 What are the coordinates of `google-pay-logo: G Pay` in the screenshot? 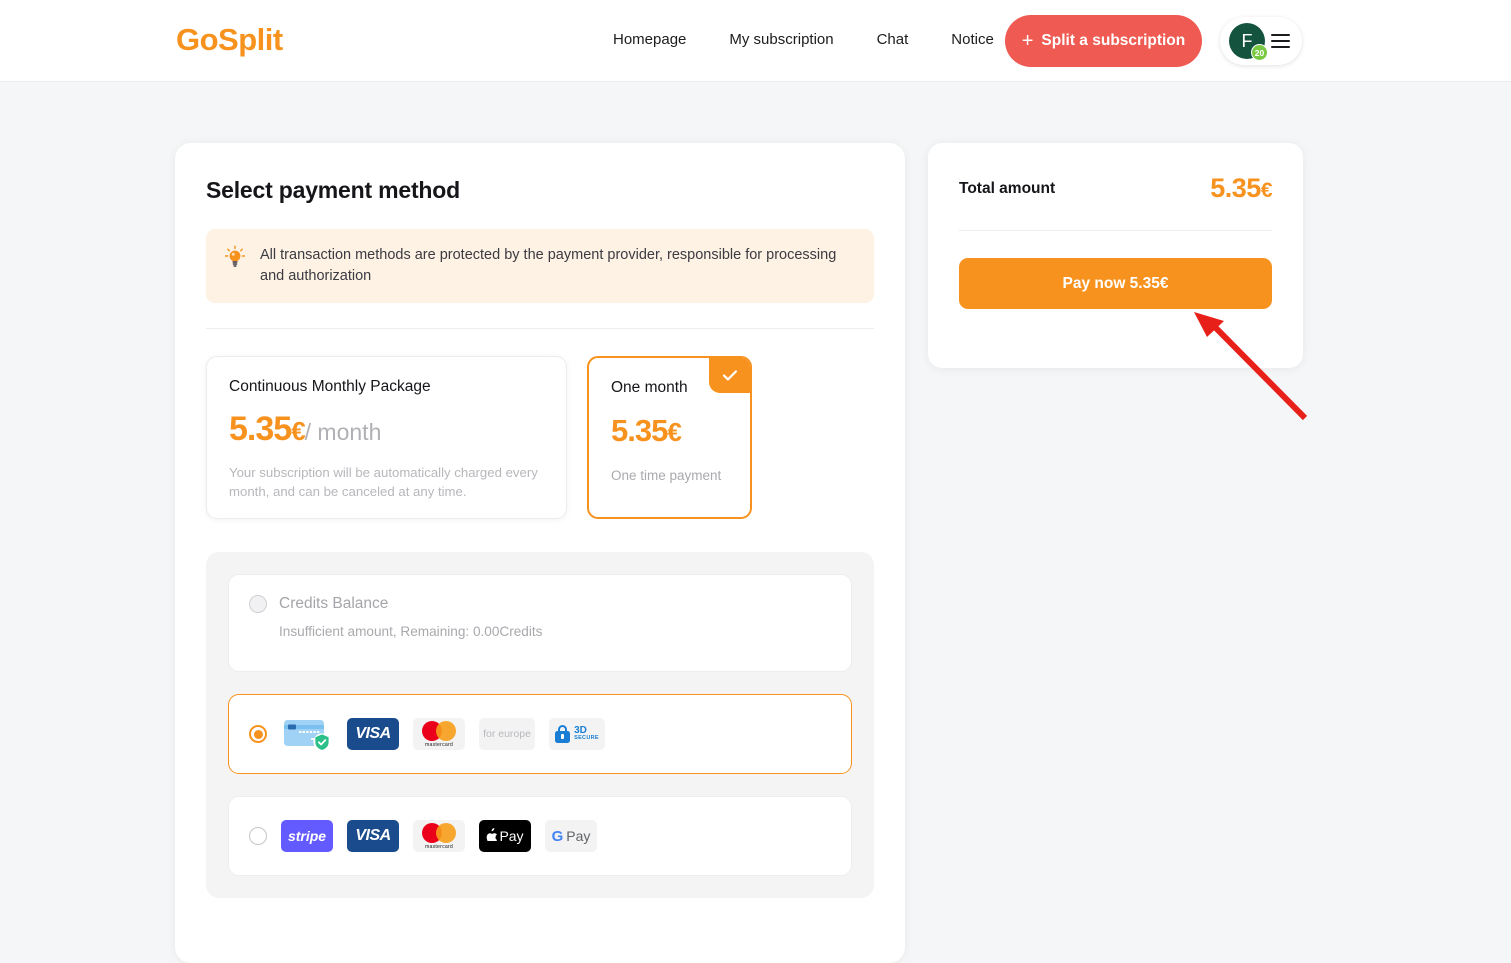 It's located at (571, 836).